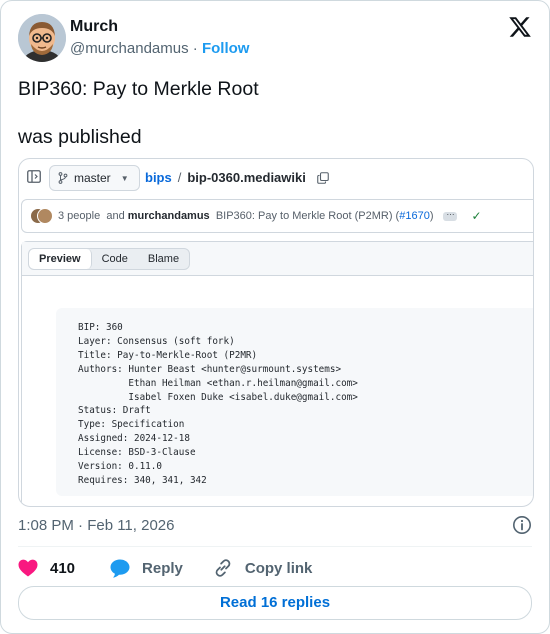 The height and width of the screenshot is (634, 550). What do you see at coordinates (275, 546) in the screenshot?
I see `footer-divider` at bounding box center [275, 546].